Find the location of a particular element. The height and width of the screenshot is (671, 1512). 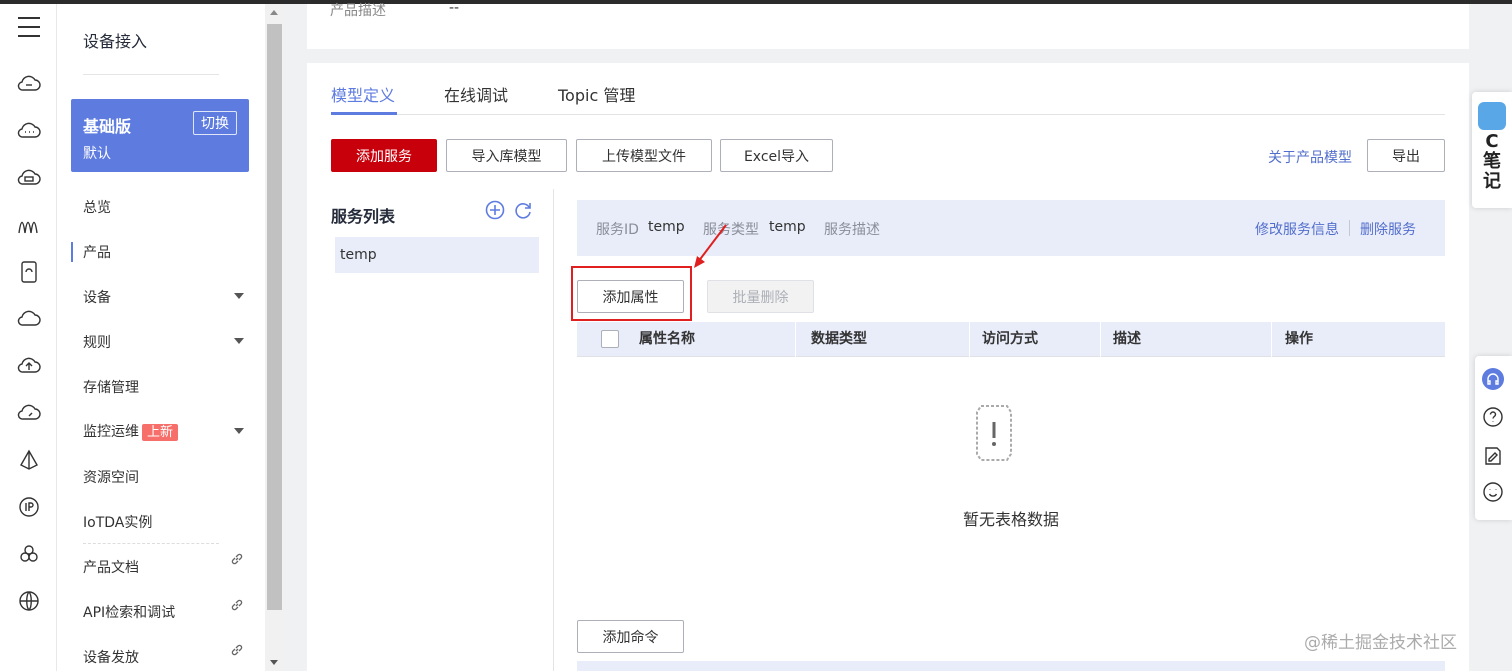

product-info-panel: 产品描述 -- is located at coordinates (888, 24).